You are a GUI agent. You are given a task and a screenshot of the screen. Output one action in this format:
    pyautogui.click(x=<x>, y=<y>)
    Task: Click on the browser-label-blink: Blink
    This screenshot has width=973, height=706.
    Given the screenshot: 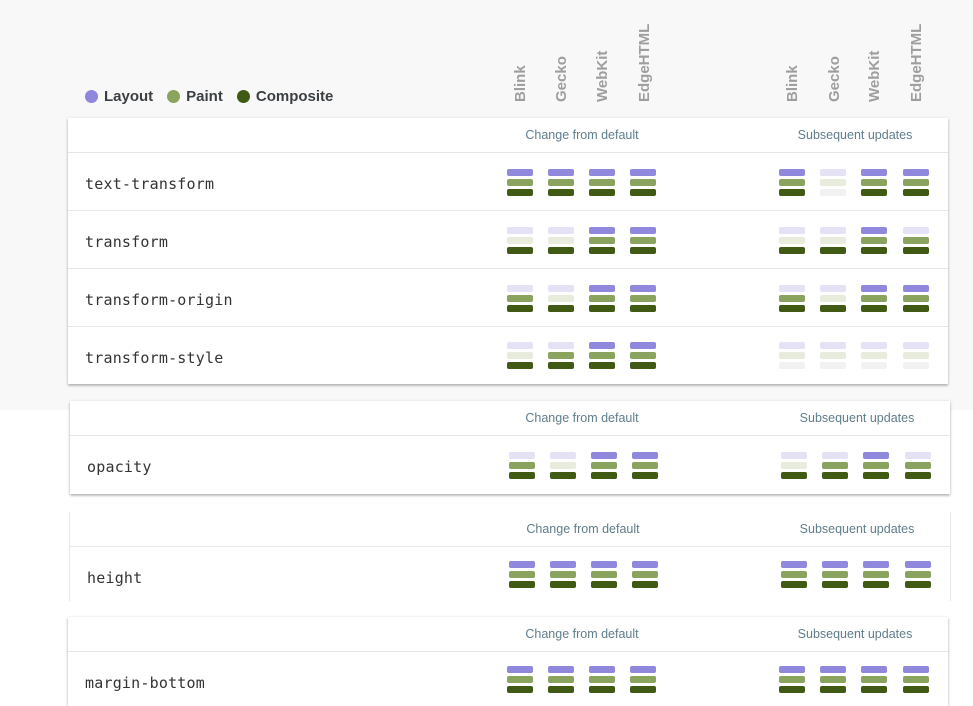 What is the action you would take?
    pyautogui.click(x=520, y=83)
    